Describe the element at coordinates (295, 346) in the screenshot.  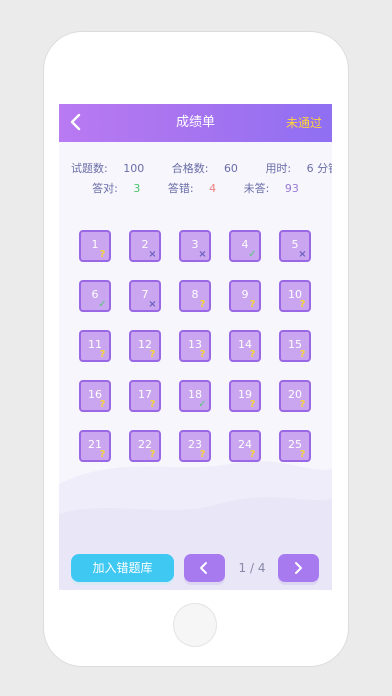
I see `question-cell: 15?` at that location.